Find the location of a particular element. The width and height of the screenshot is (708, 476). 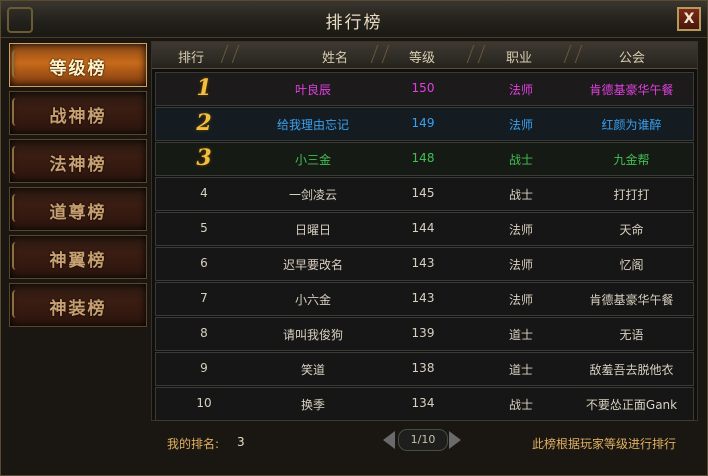

cell-name: 日曜日 is located at coordinates (312, 230).